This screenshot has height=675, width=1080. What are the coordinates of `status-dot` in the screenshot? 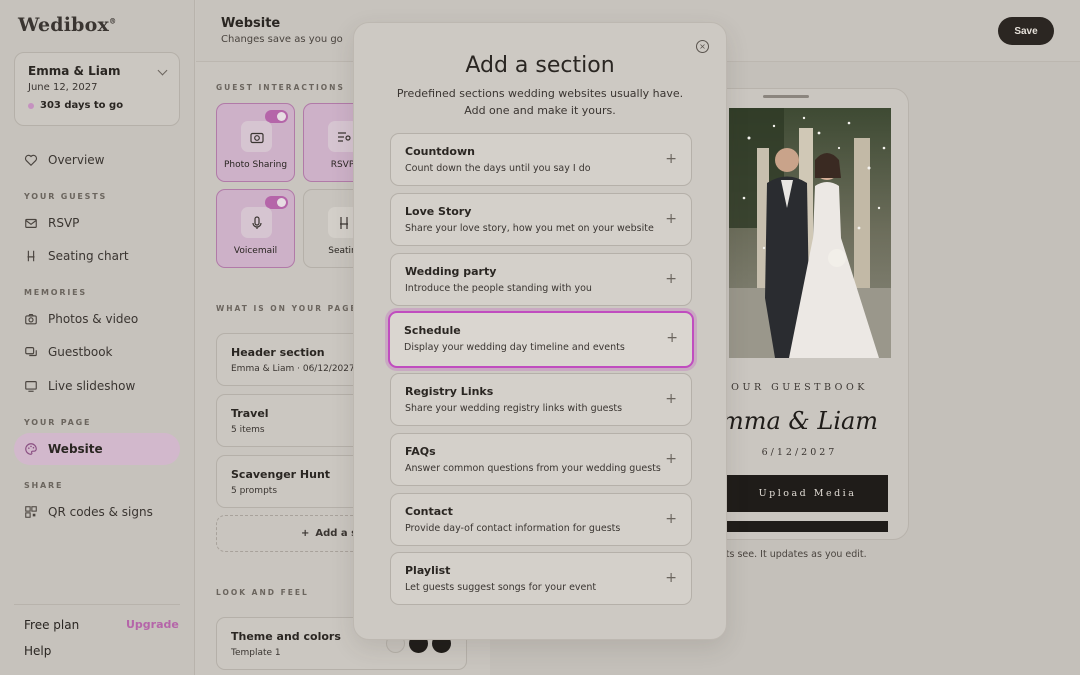 It's located at (31, 105).